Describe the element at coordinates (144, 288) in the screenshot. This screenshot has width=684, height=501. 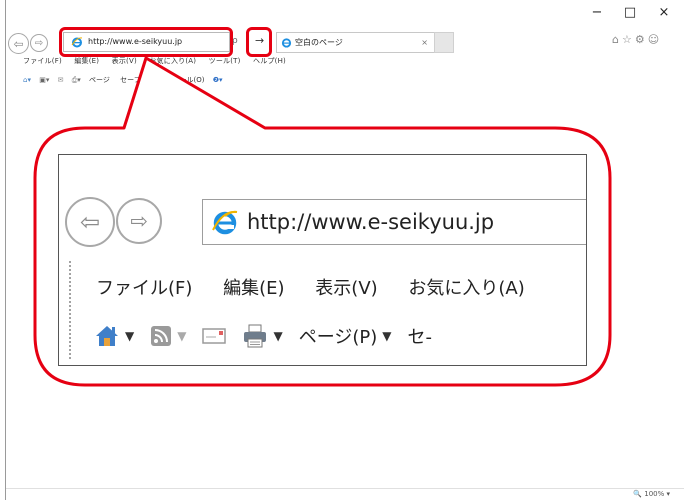
I see `zoom-menu-file: ファイル(F)` at that location.